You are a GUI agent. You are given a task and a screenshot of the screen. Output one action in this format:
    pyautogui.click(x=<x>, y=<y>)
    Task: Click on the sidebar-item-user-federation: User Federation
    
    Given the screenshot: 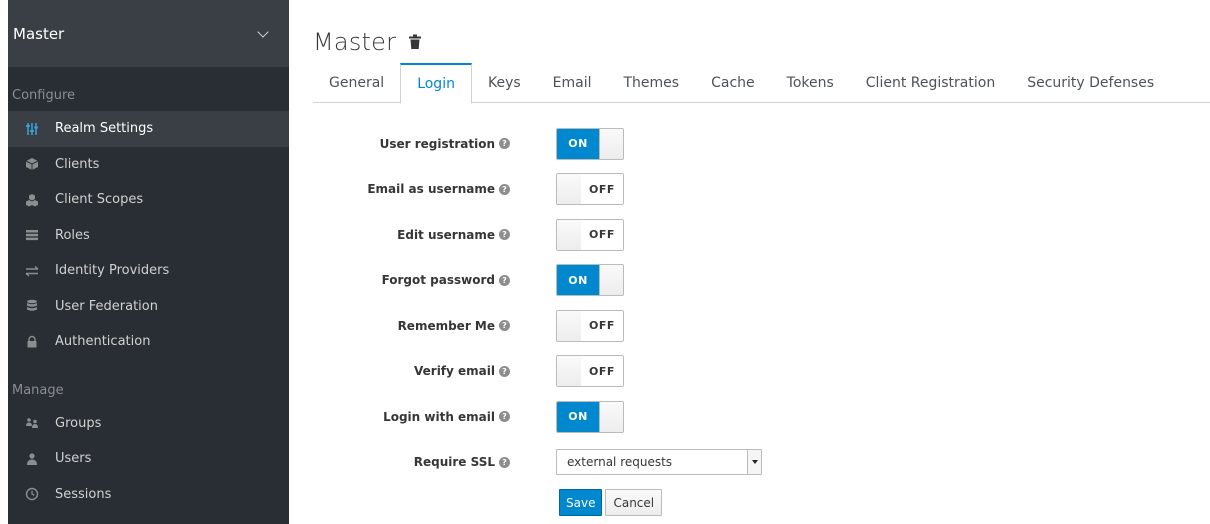 What is the action you would take?
    pyautogui.click(x=148, y=307)
    